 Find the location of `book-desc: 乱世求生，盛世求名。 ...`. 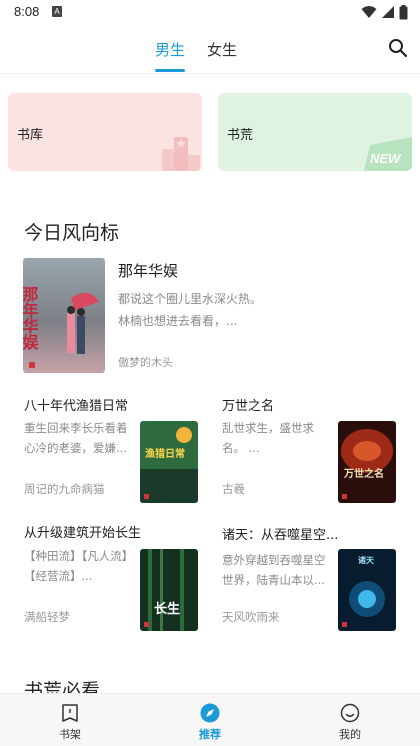

book-desc: 乱世求生，盛世求名。 ... is located at coordinates (268, 438).